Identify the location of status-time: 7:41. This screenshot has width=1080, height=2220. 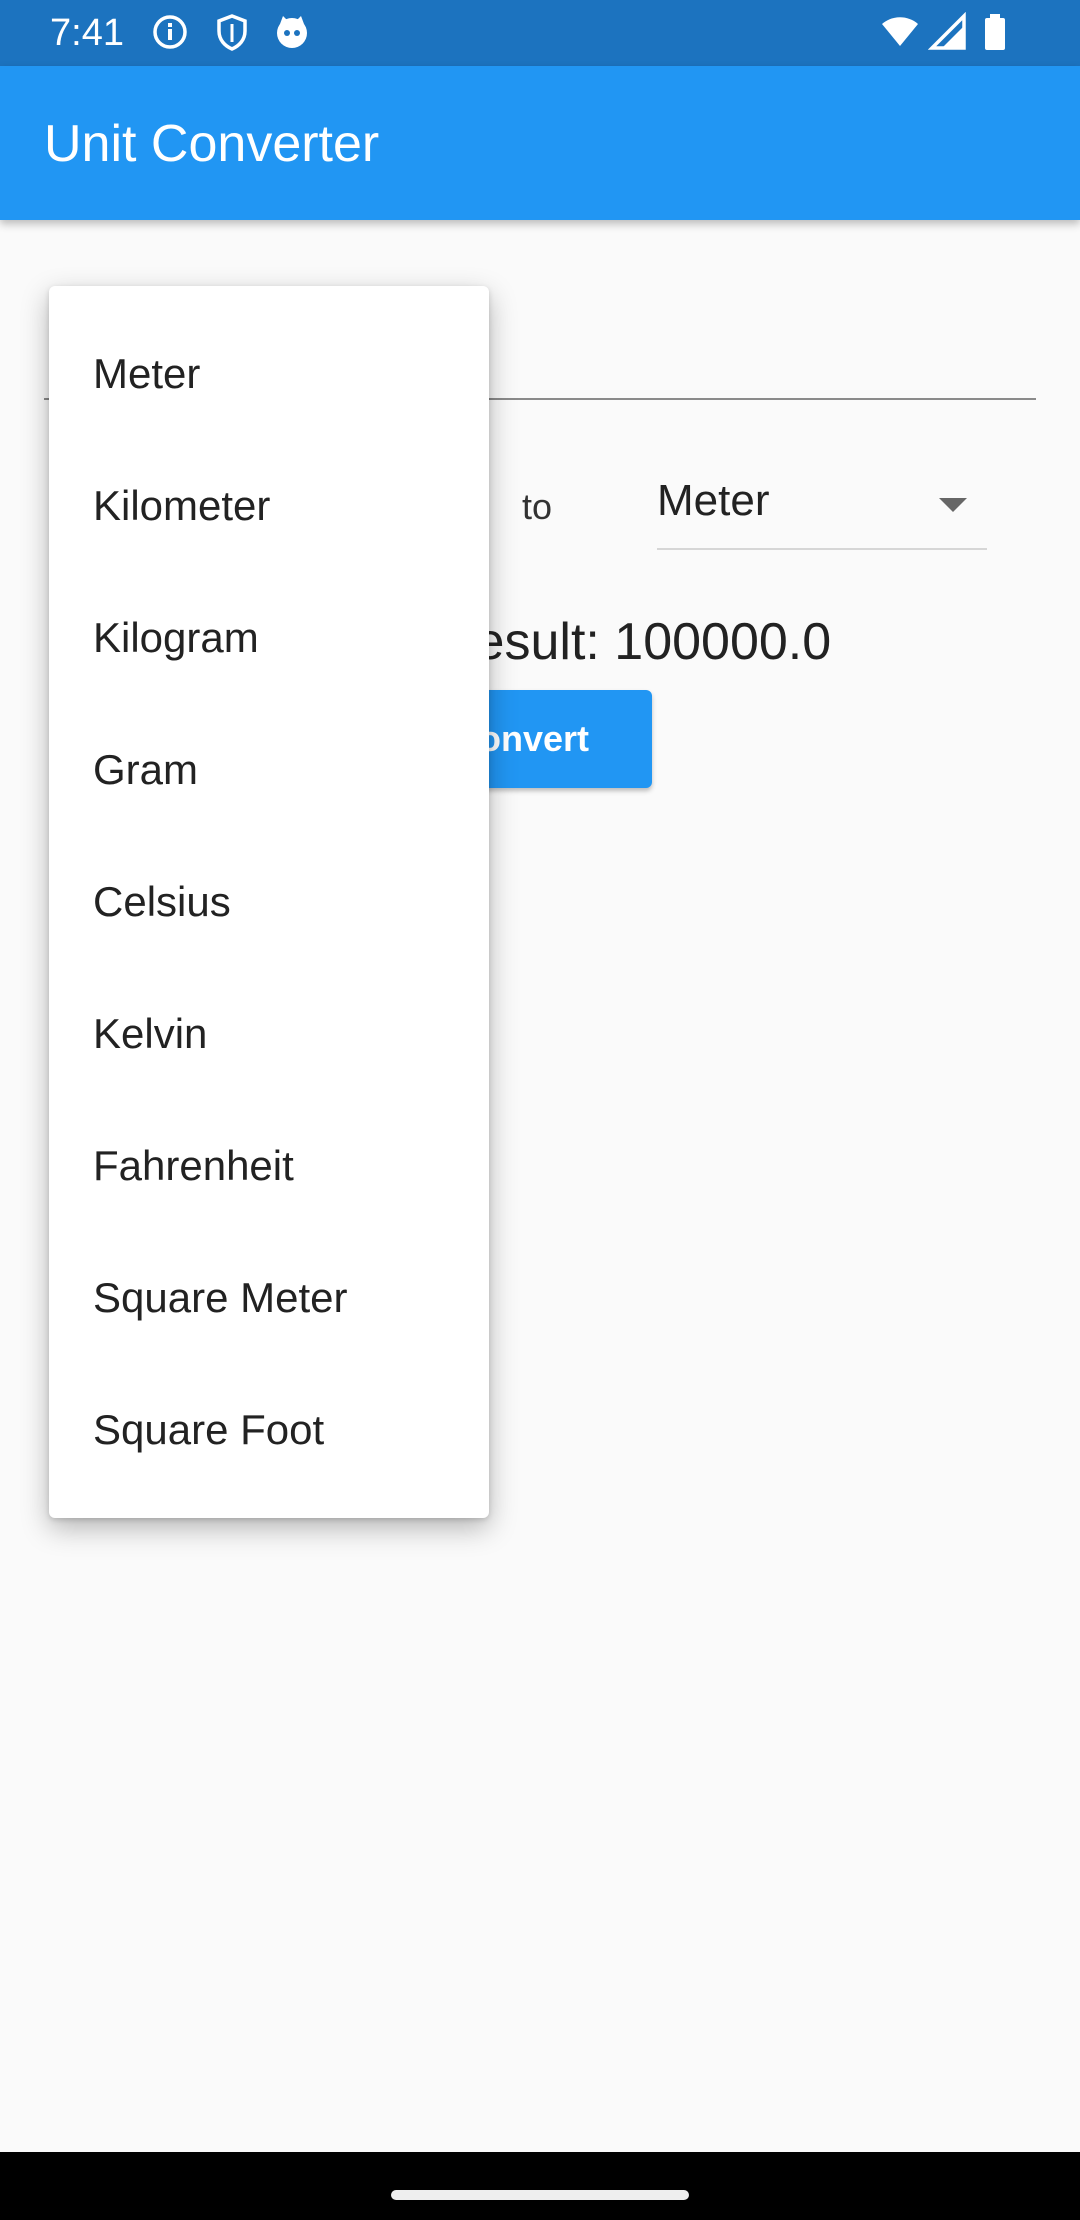
(87, 33).